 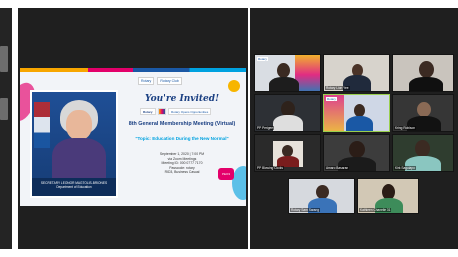 What do you see at coordinates (388, 196) in the screenshot?
I see `participant-tile: Kathleen Chanelle 31` at bounding box center [388, 196].